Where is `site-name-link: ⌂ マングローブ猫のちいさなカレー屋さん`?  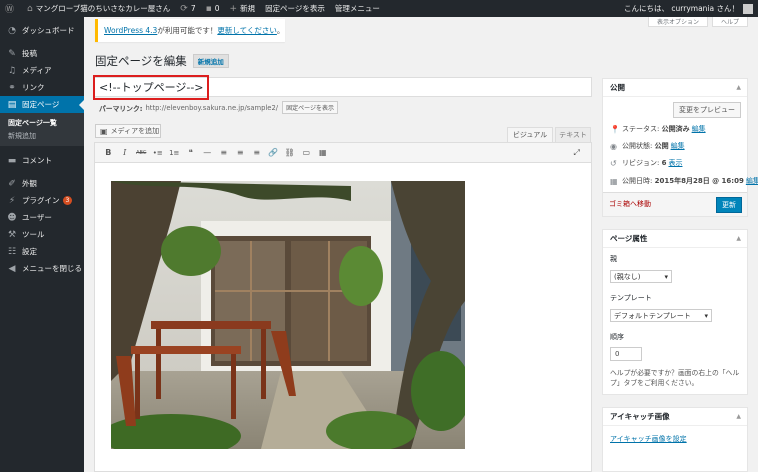
site-name-link: ⌂ マングローブ猫のちいさなカレー屋さん is located at coordinates (98, 8).